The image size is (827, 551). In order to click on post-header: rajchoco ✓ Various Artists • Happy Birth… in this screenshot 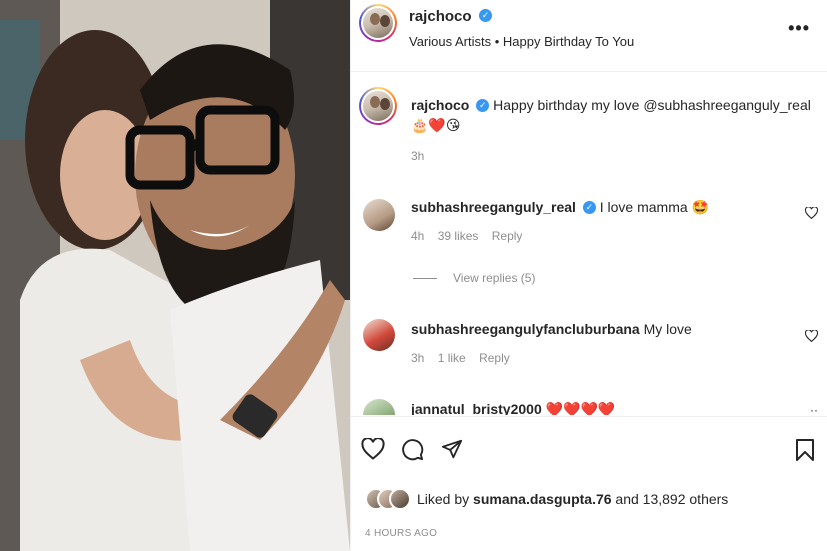, I will do `click(589, 36)`.